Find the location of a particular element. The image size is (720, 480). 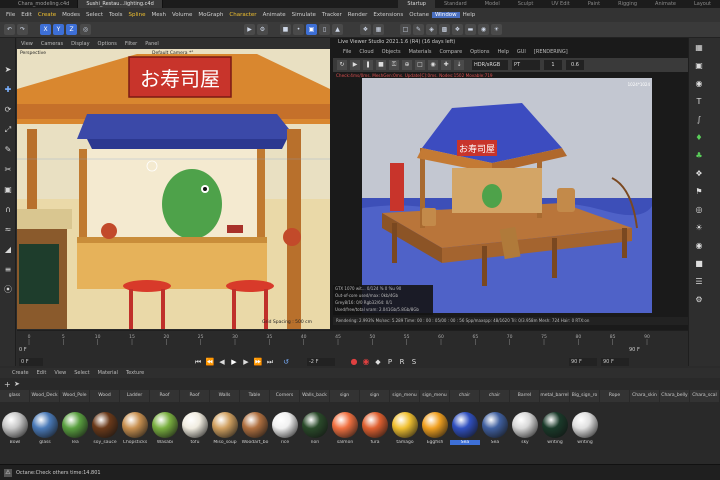

record-icon: ● is located at coordinates (354, 362).